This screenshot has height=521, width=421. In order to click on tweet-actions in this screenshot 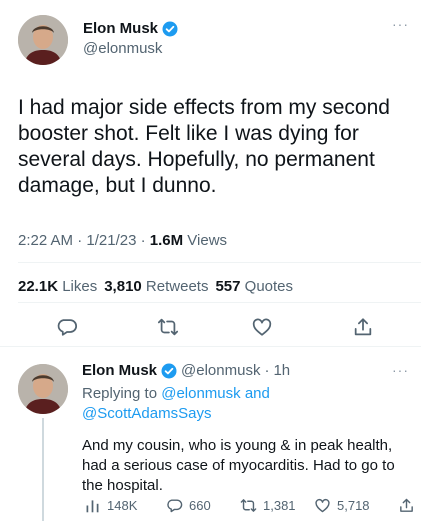, I will do `click(210, 326)`.